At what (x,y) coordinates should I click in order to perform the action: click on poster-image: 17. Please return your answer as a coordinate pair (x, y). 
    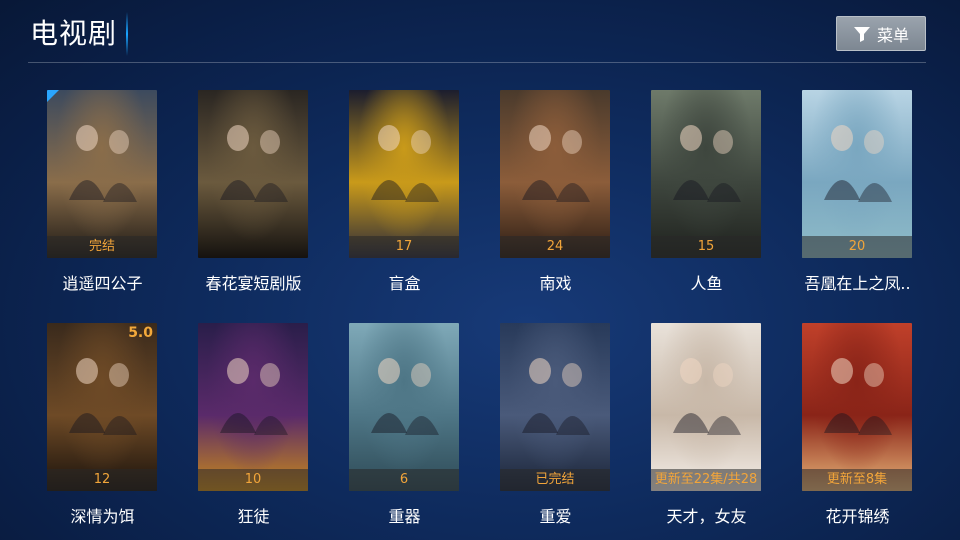
    Looking at the image, I should click on (404, 174).